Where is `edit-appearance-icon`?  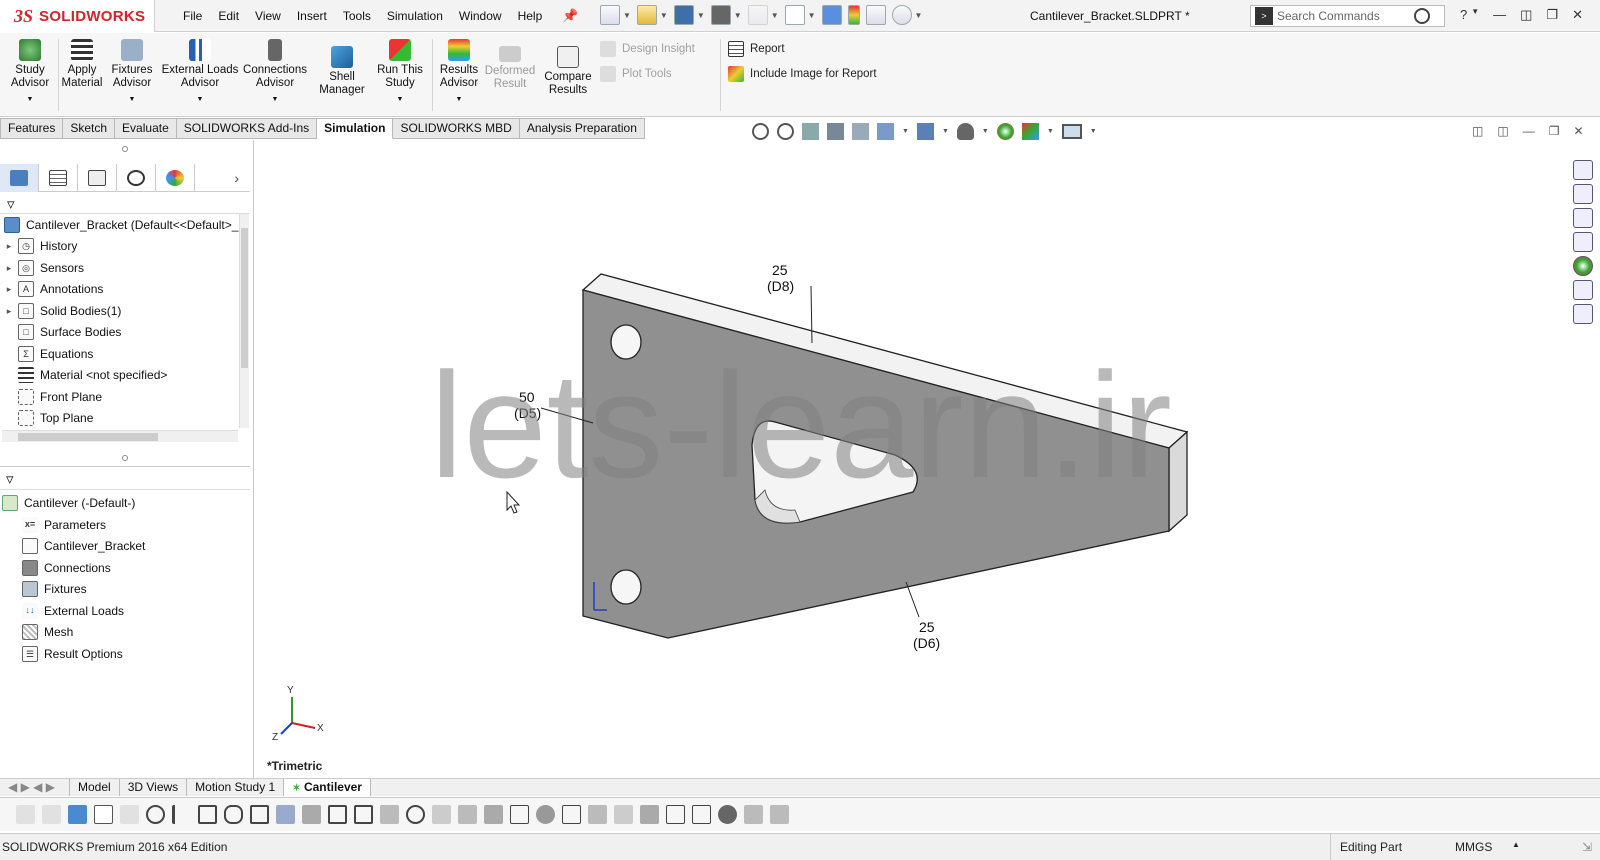
edit-appearance-icon is located at coordinates (1005, 131).